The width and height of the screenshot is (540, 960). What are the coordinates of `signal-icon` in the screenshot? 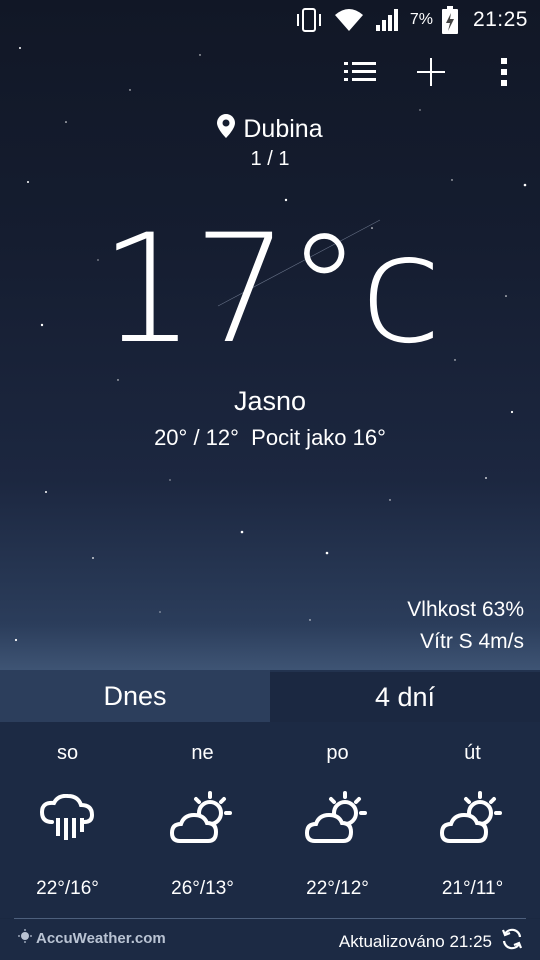 It's located at (388, 20).